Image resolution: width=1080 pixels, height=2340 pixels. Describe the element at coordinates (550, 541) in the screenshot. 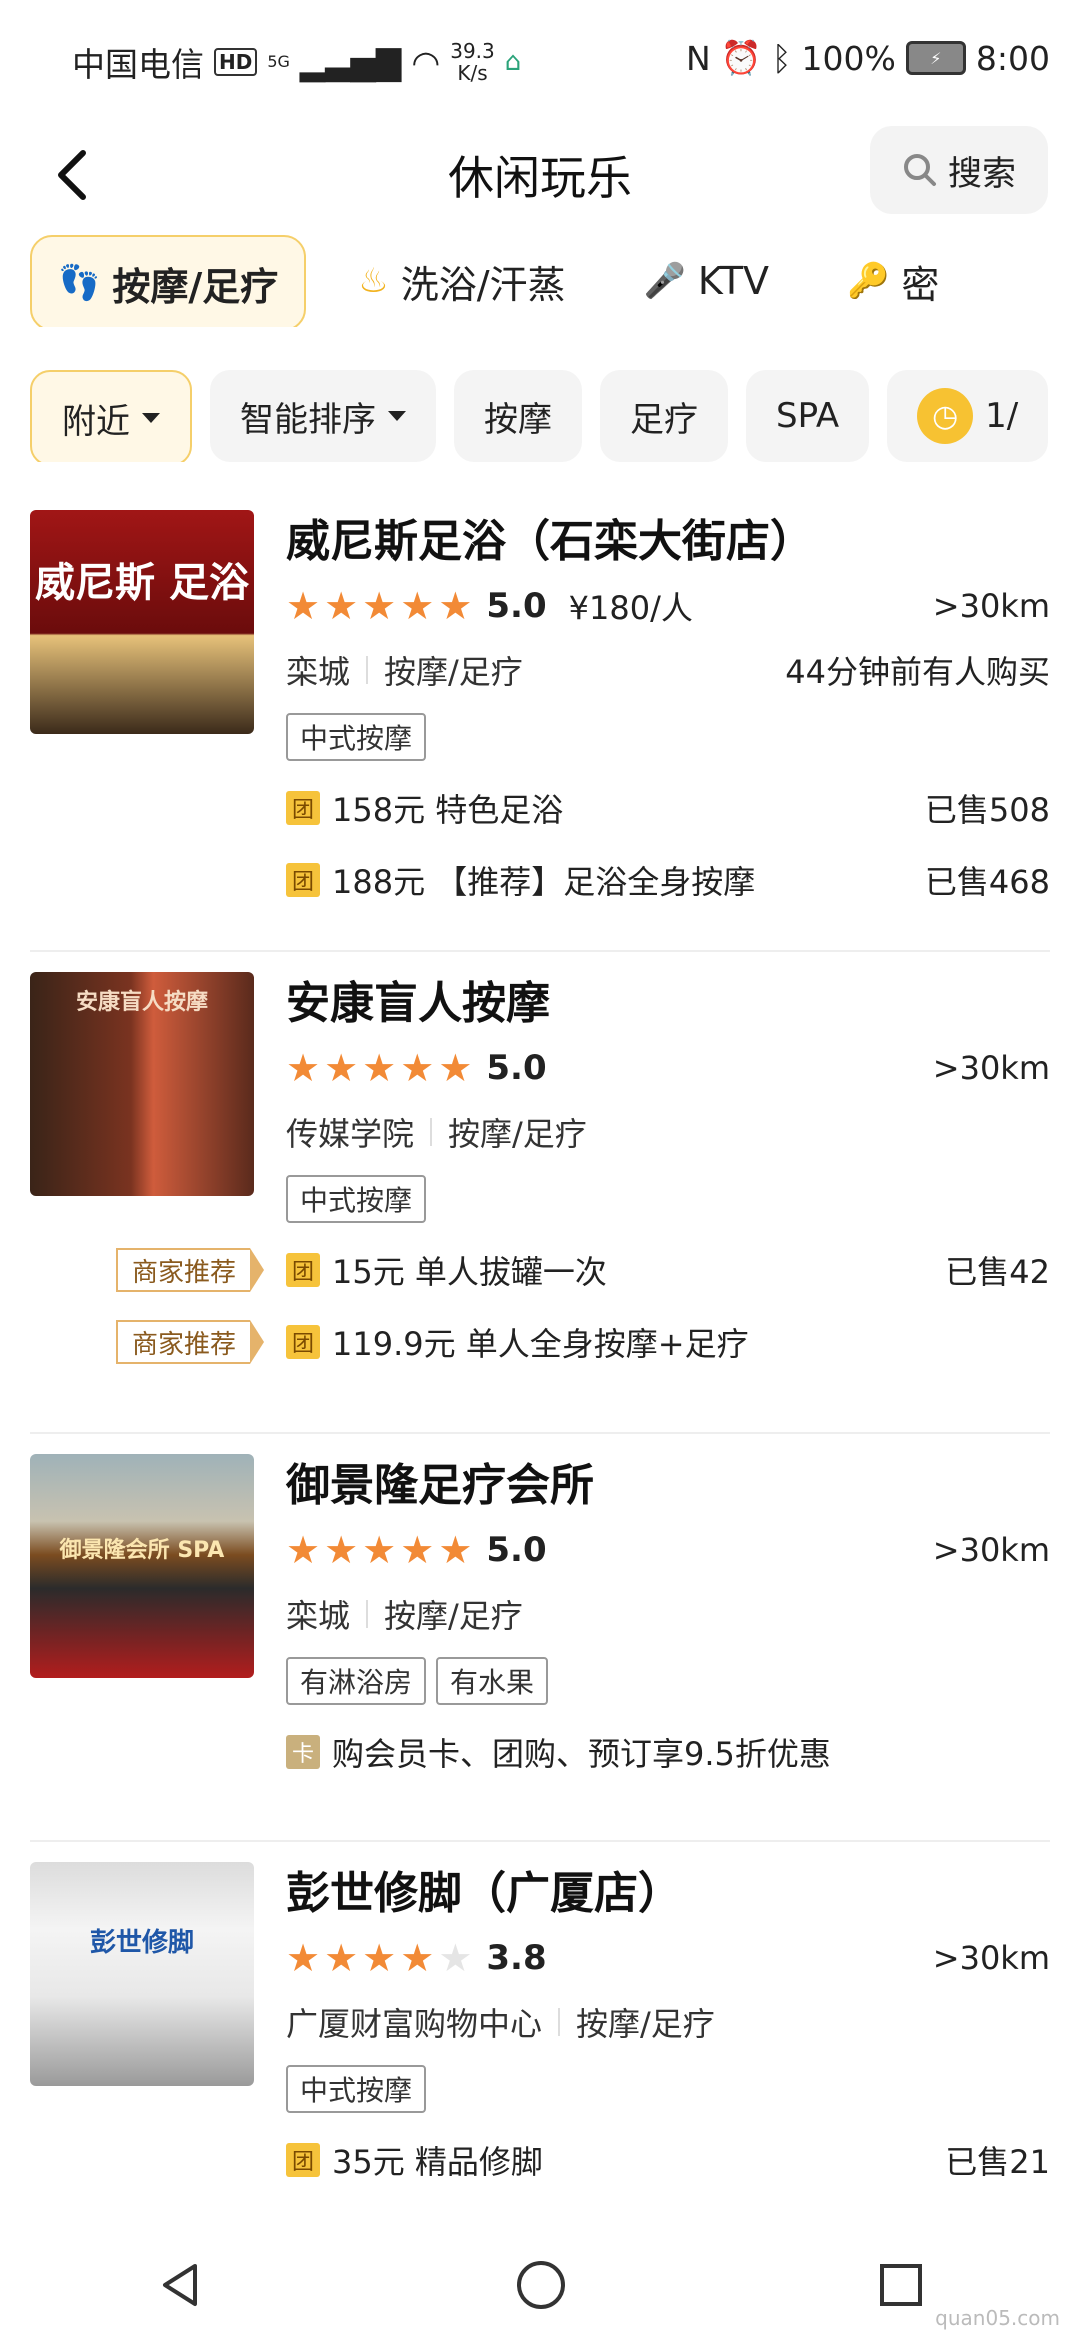

I see `shop-name: 威尼斯足浴（石栾大街店）` at that location.